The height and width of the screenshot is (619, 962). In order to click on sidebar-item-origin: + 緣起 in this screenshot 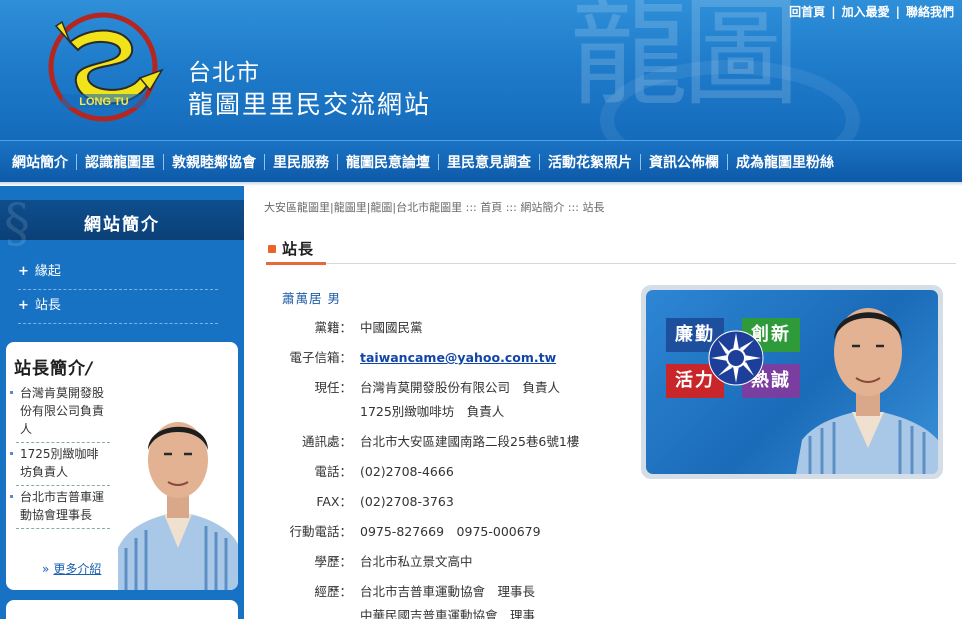, I will do `click(118, 273)`.